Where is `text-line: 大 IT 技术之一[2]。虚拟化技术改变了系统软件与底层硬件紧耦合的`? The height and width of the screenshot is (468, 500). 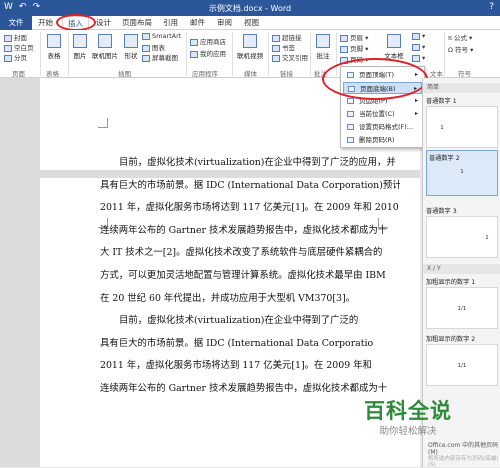
text-line: 大 IT 技术之一[2]。虚拟化技术改变了系统软件与底层硬件紧耦合的 is located at coordinates (241, 253).